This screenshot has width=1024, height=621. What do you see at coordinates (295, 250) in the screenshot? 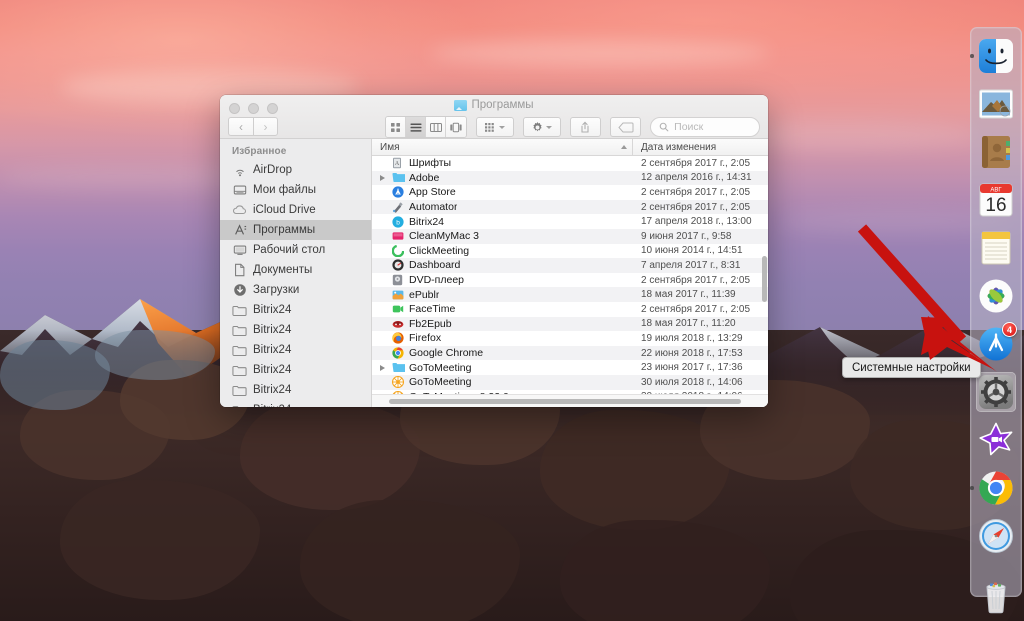
I see `sidebar-item-4: Рабочий стол` at bounding box center [295, 250].